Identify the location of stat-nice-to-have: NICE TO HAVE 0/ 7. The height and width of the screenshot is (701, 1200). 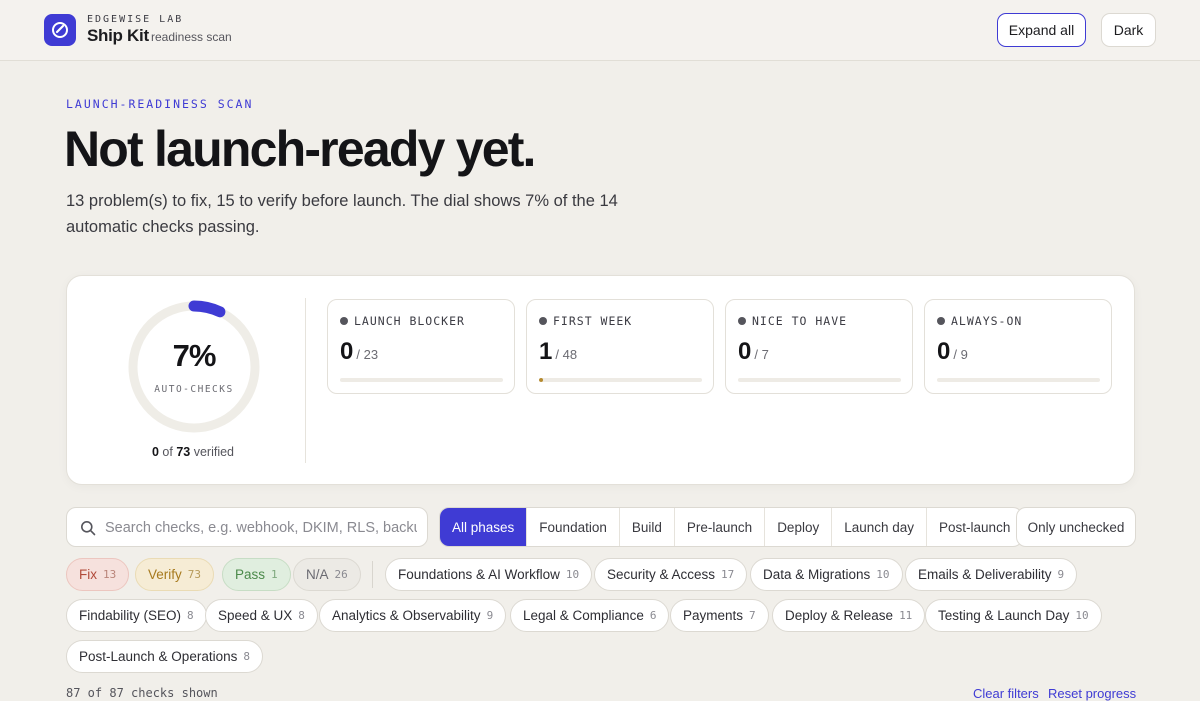
(819, 346).